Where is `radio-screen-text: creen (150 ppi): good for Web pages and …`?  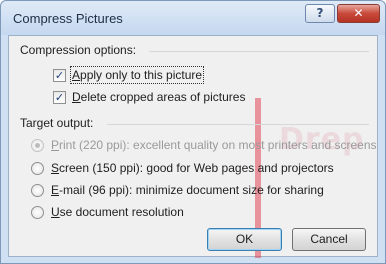 radio-screen-text: creen (150 ppi): good for Web pages and … is located at coordinates (196, 168).